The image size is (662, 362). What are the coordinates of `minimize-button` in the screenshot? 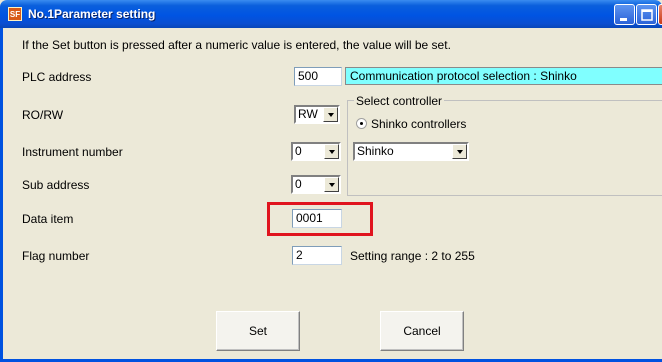 It's located at (624, 14).